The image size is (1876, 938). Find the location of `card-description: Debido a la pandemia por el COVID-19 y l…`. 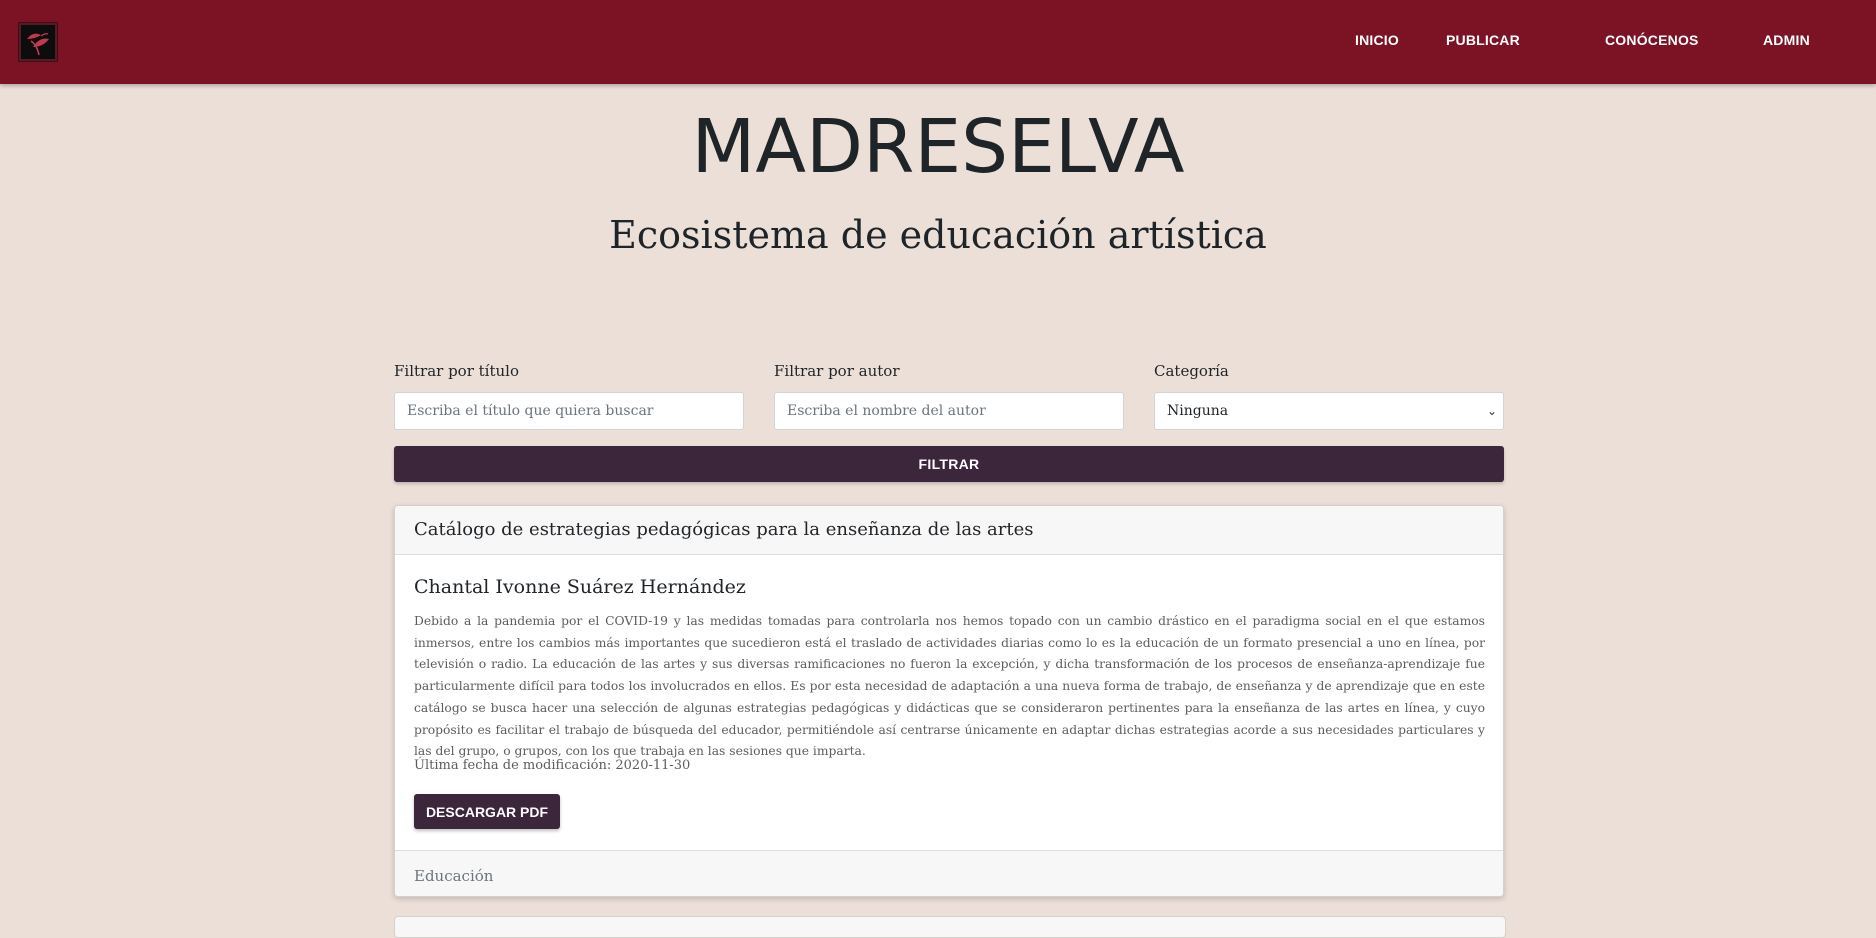

card-description: Debido a la pandemia por el COVID-19 y l… is located at coordinates (949, 686).